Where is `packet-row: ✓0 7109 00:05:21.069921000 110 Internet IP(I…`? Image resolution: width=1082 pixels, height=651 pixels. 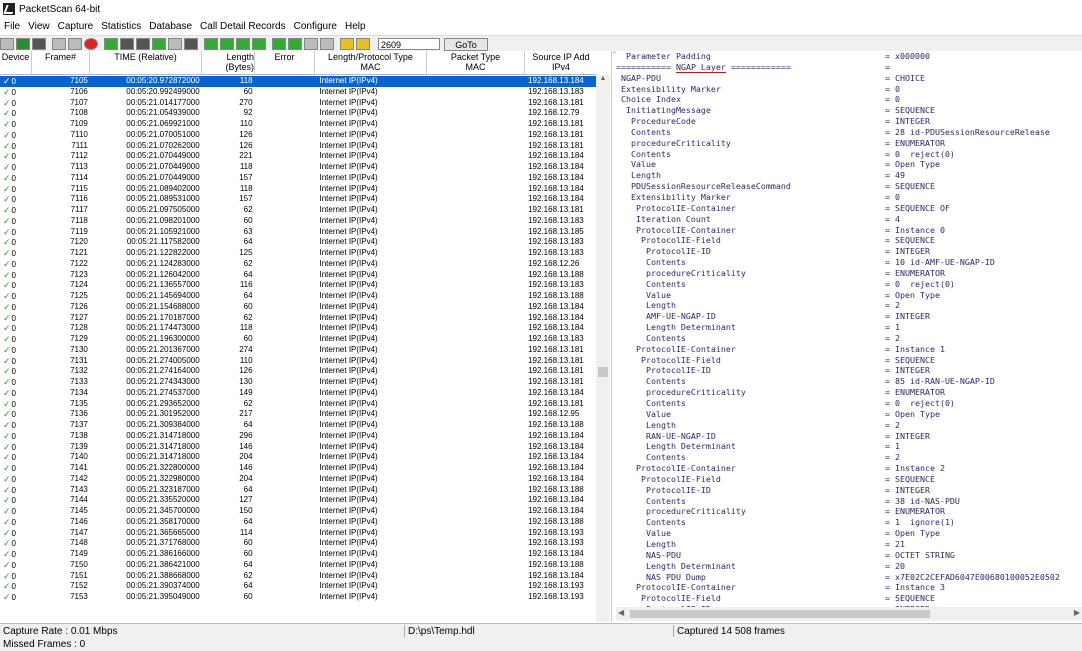
packet-row: ✓0 7109 00:05:21.069921000 110 Internet IP(I… is located at coordinates (298, 124).